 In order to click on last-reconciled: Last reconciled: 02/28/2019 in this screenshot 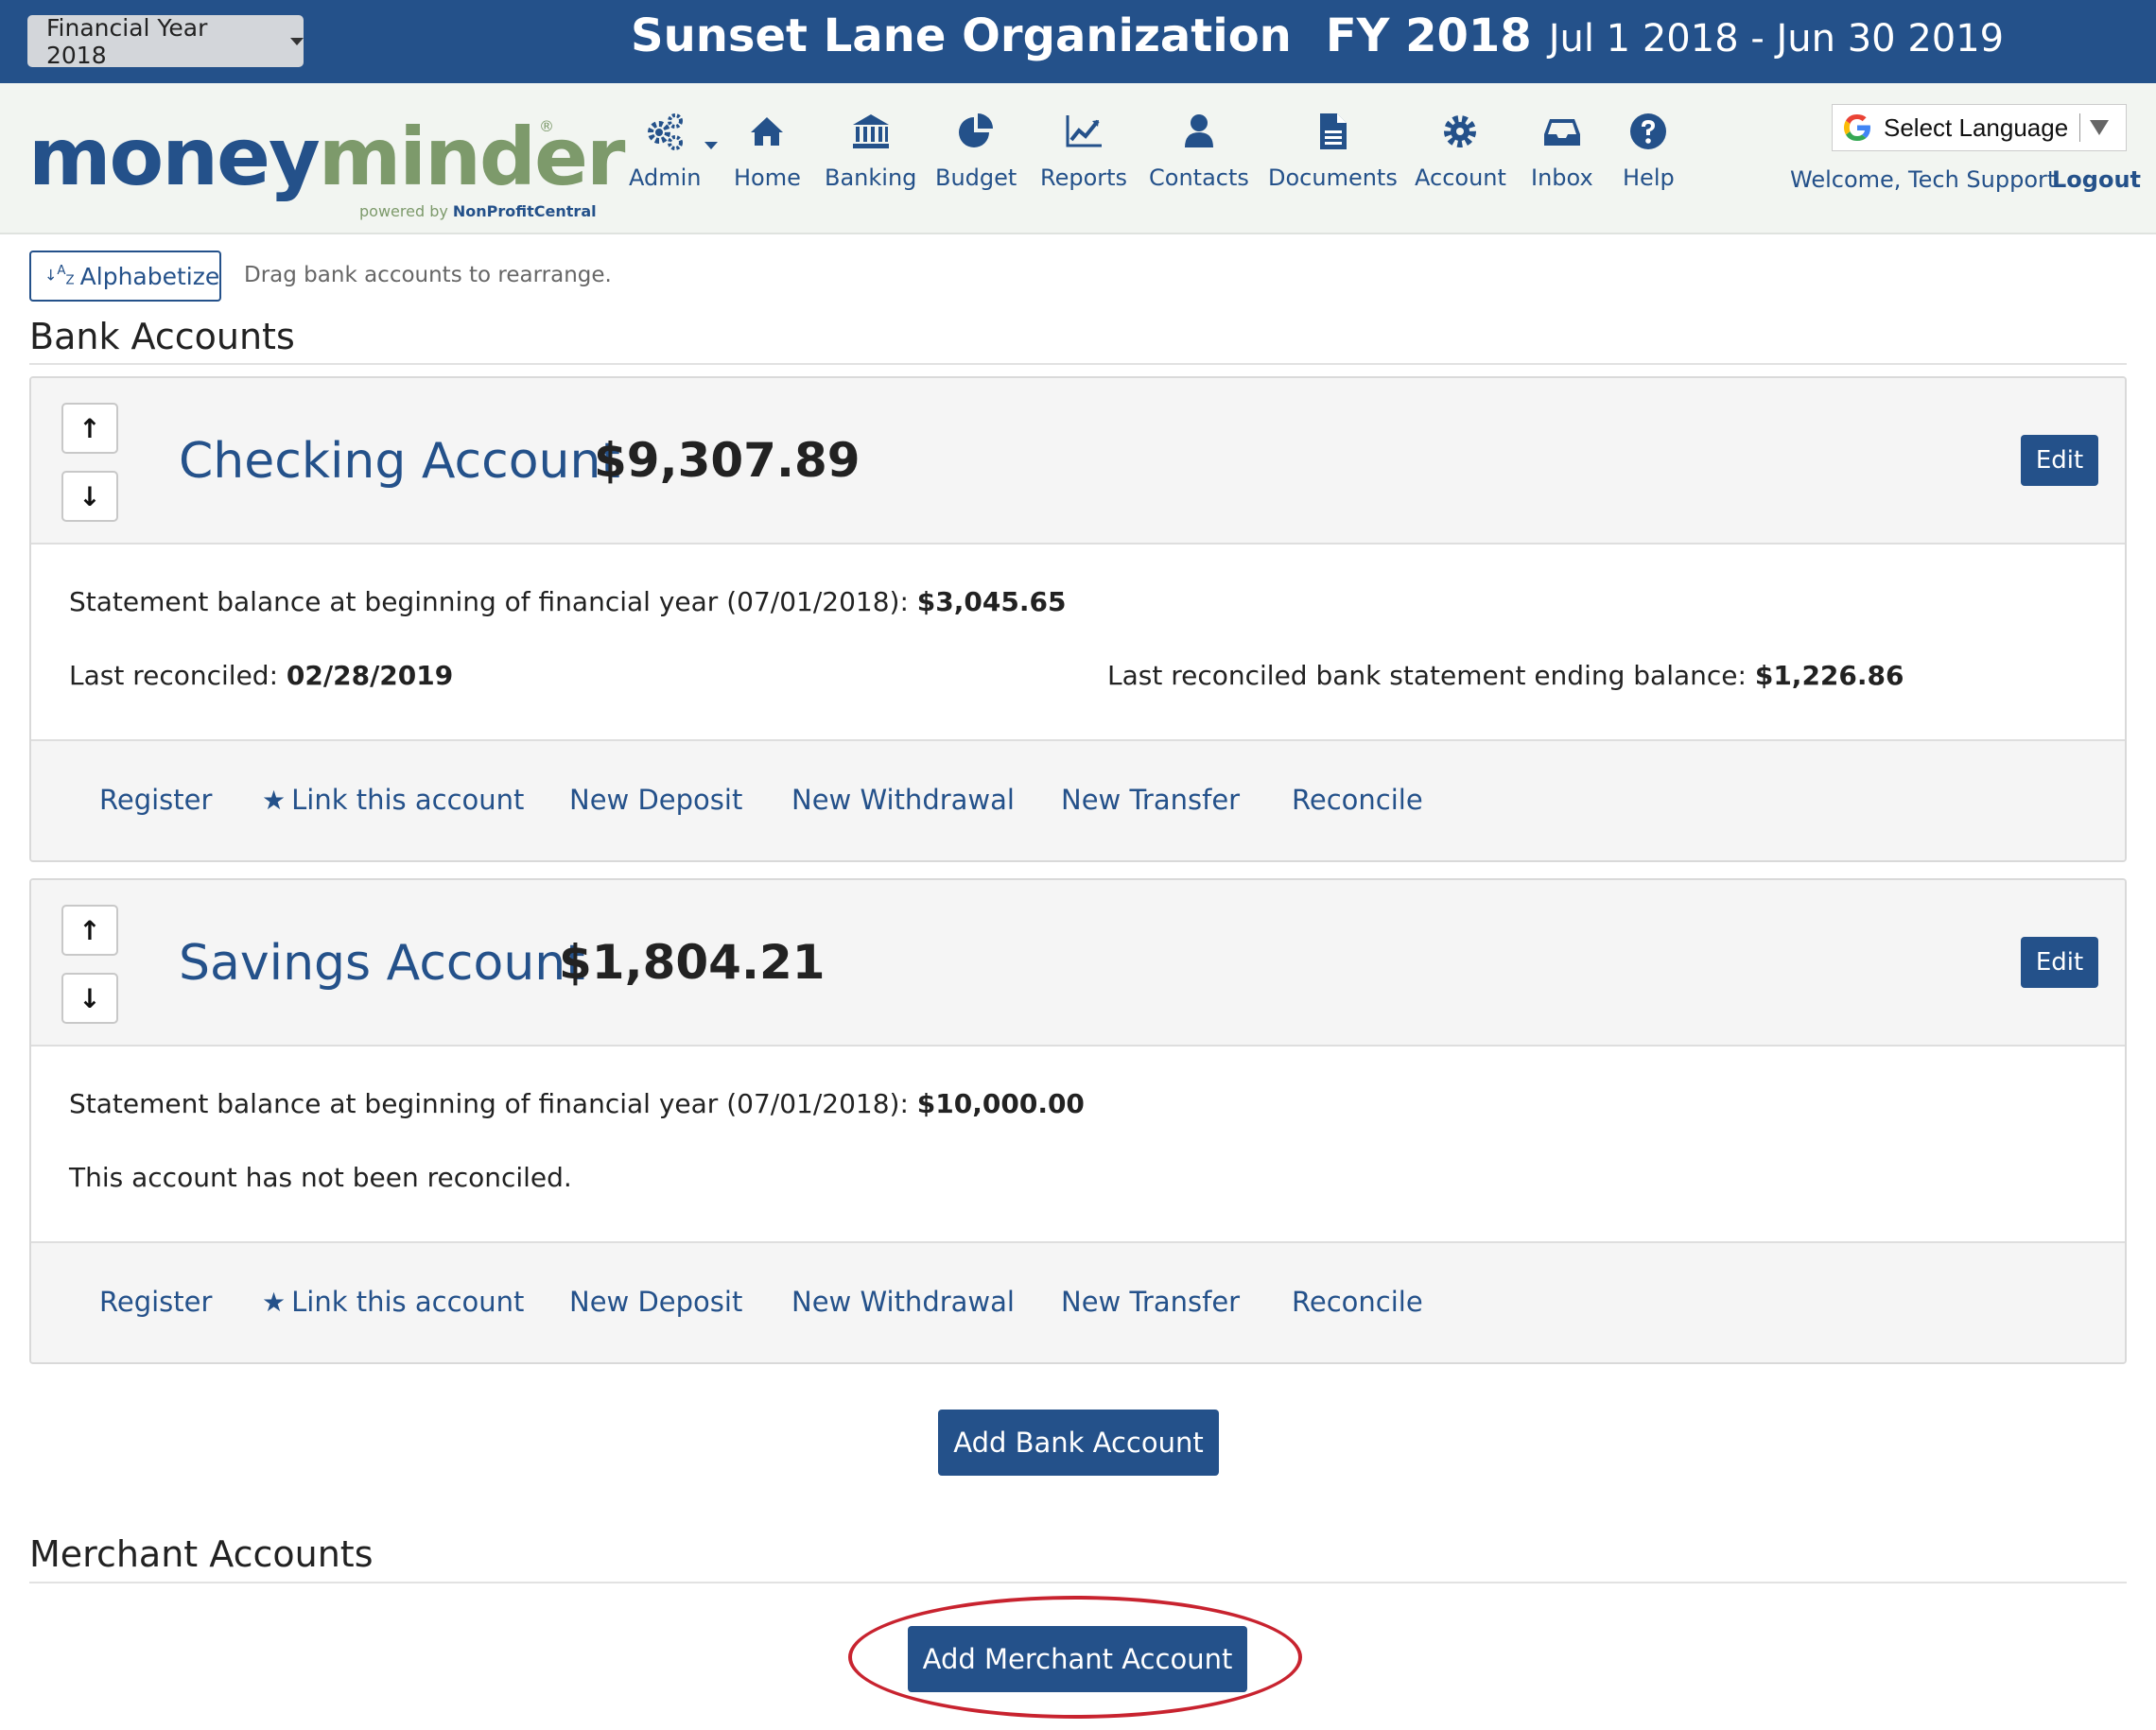, I will do `click(261, 676)`.